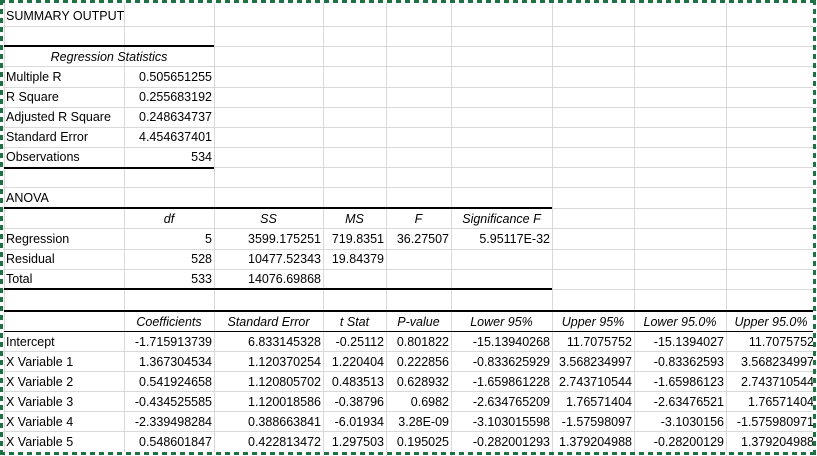 This screenshot has width=817, height=456. I want to click on anova-header-f: F, so click(418, 219).